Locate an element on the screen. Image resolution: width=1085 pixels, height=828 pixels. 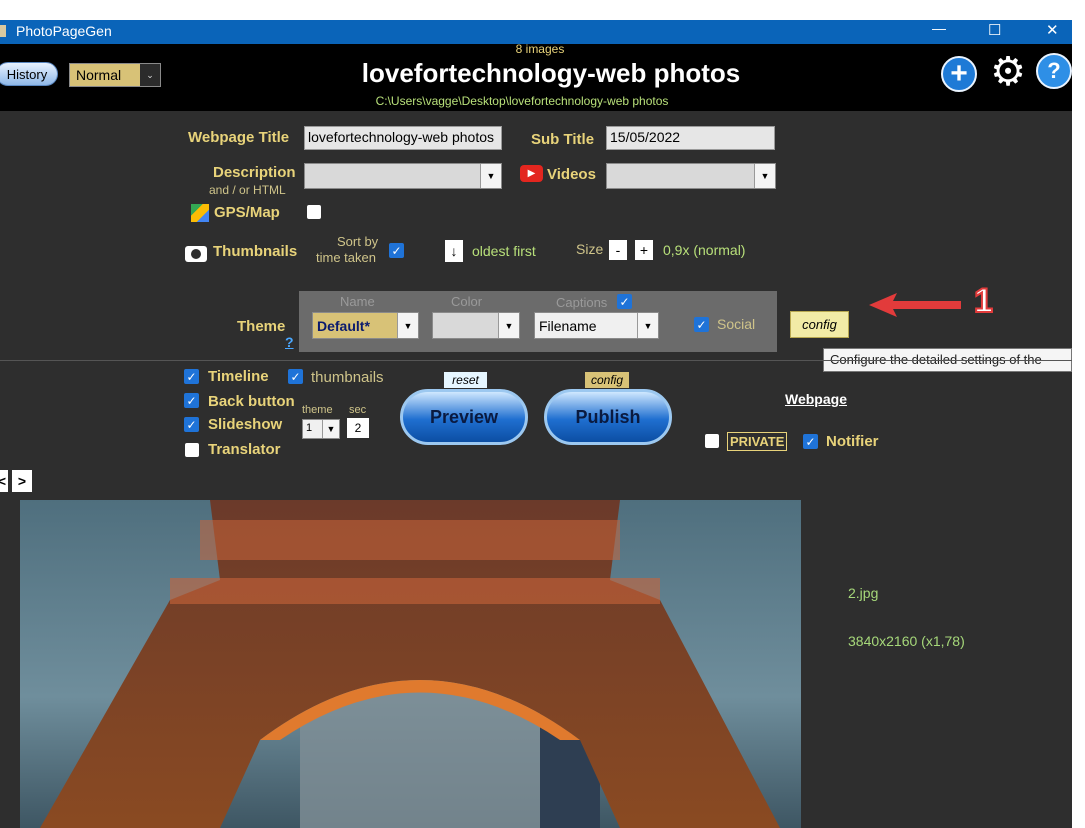
subtitle-input: 15/05/2022 is located at coordinates (690, 138).